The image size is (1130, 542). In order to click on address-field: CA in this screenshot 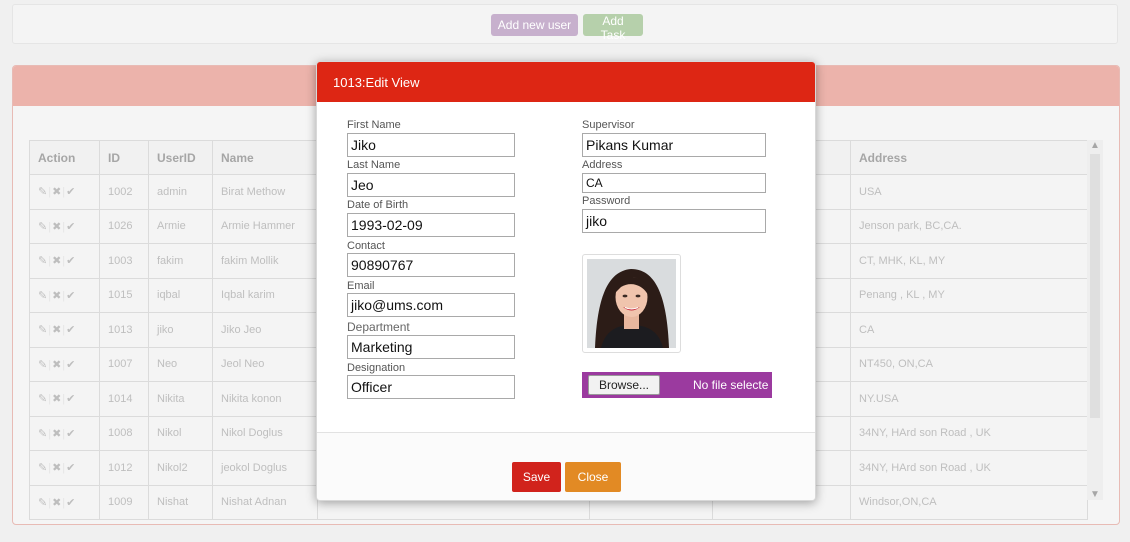, I will do `click(674, 183)`.